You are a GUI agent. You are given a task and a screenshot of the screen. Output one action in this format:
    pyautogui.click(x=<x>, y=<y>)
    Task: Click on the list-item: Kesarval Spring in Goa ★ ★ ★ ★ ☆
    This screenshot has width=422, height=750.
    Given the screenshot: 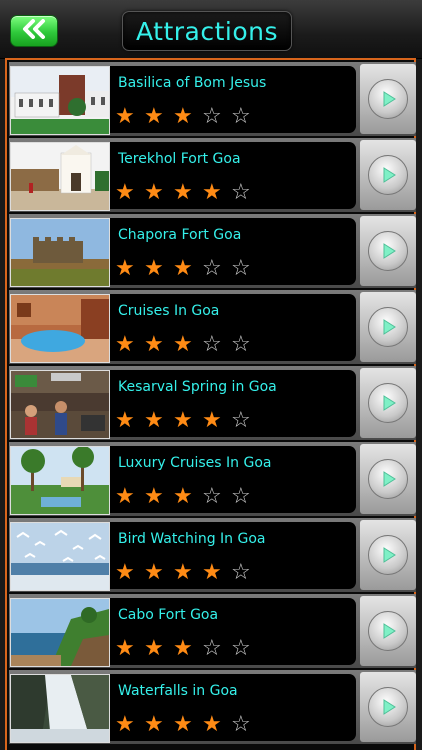 What is the action you would take?
    pyautogui.click(x=212, y=403)
    